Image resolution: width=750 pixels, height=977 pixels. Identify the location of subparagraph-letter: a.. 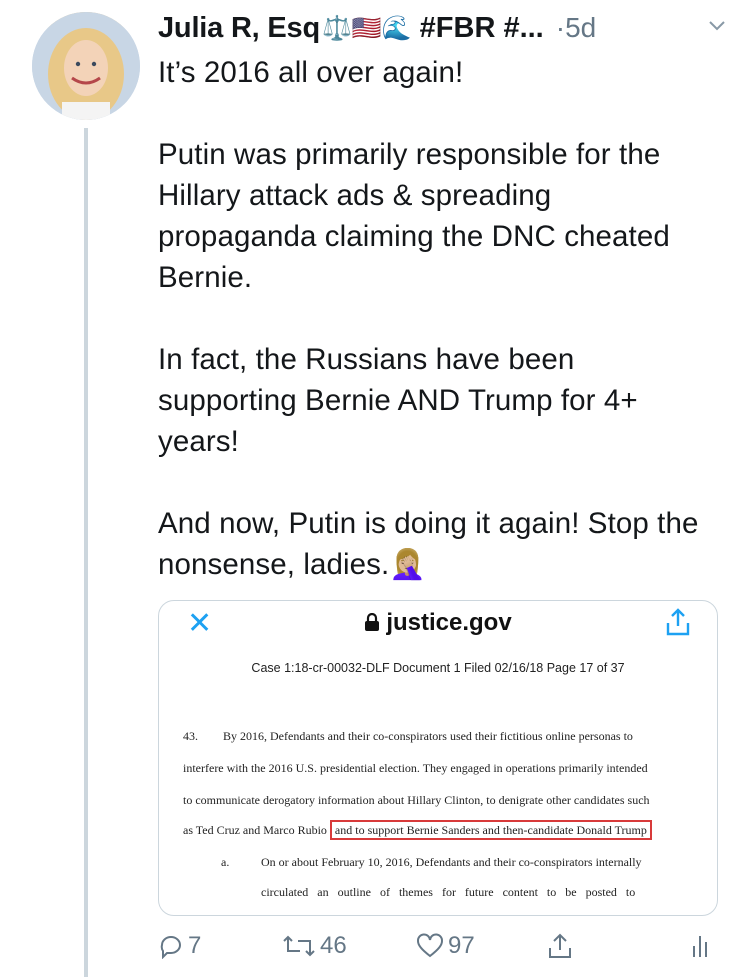
(225, 862).